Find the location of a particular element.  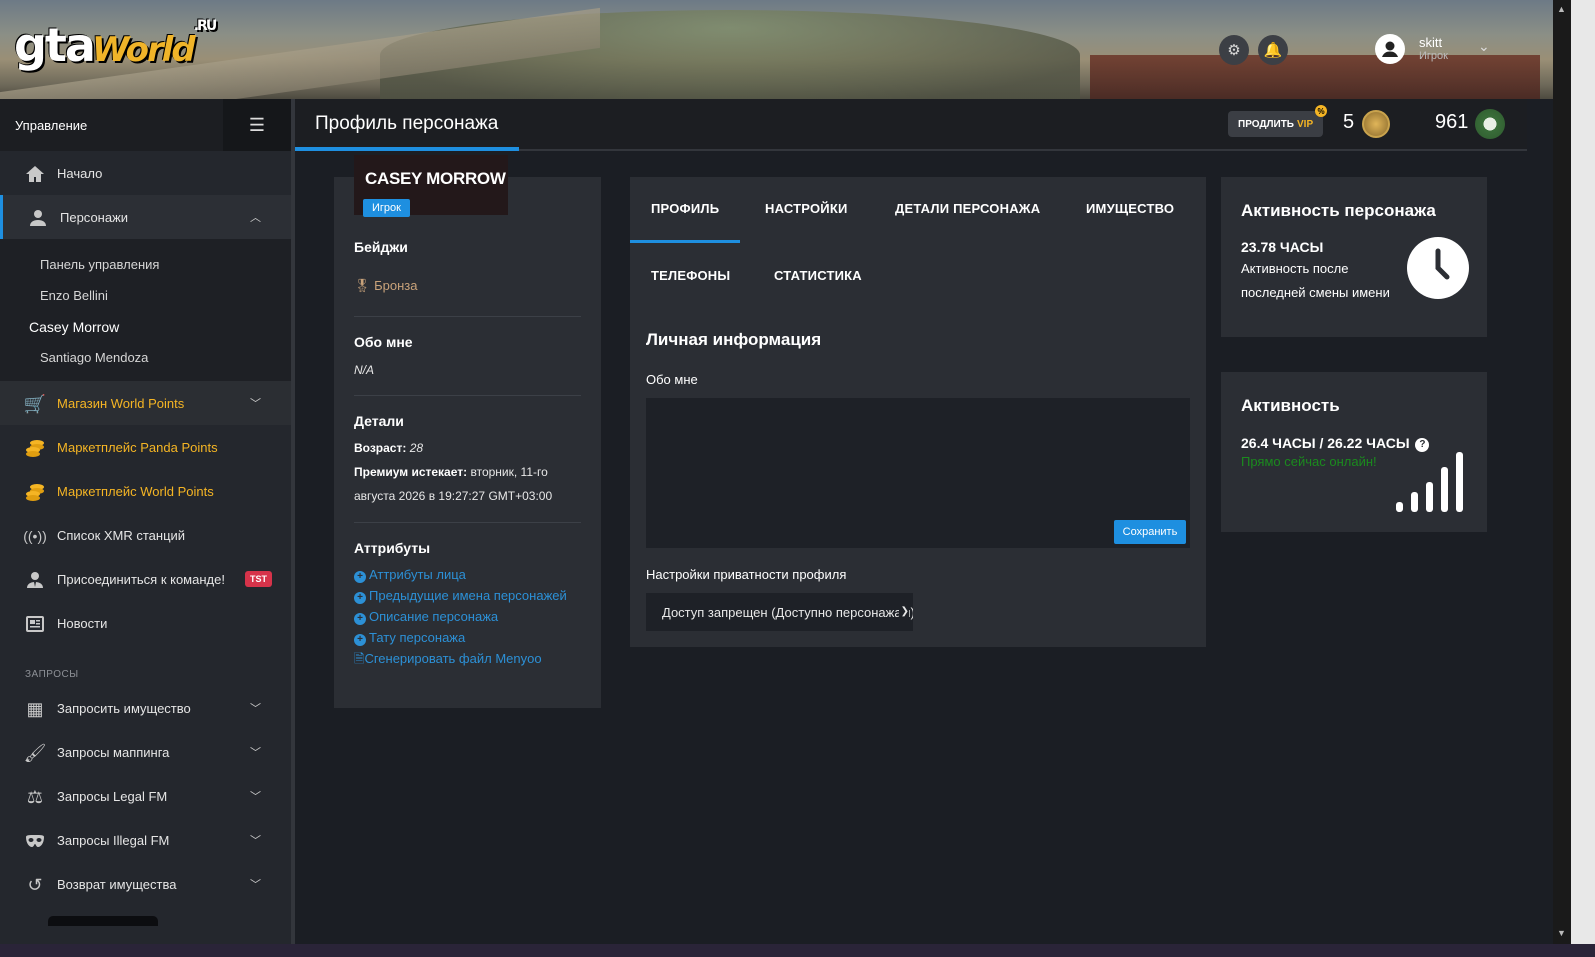

mask-icon is located at coordinates (35, 841).